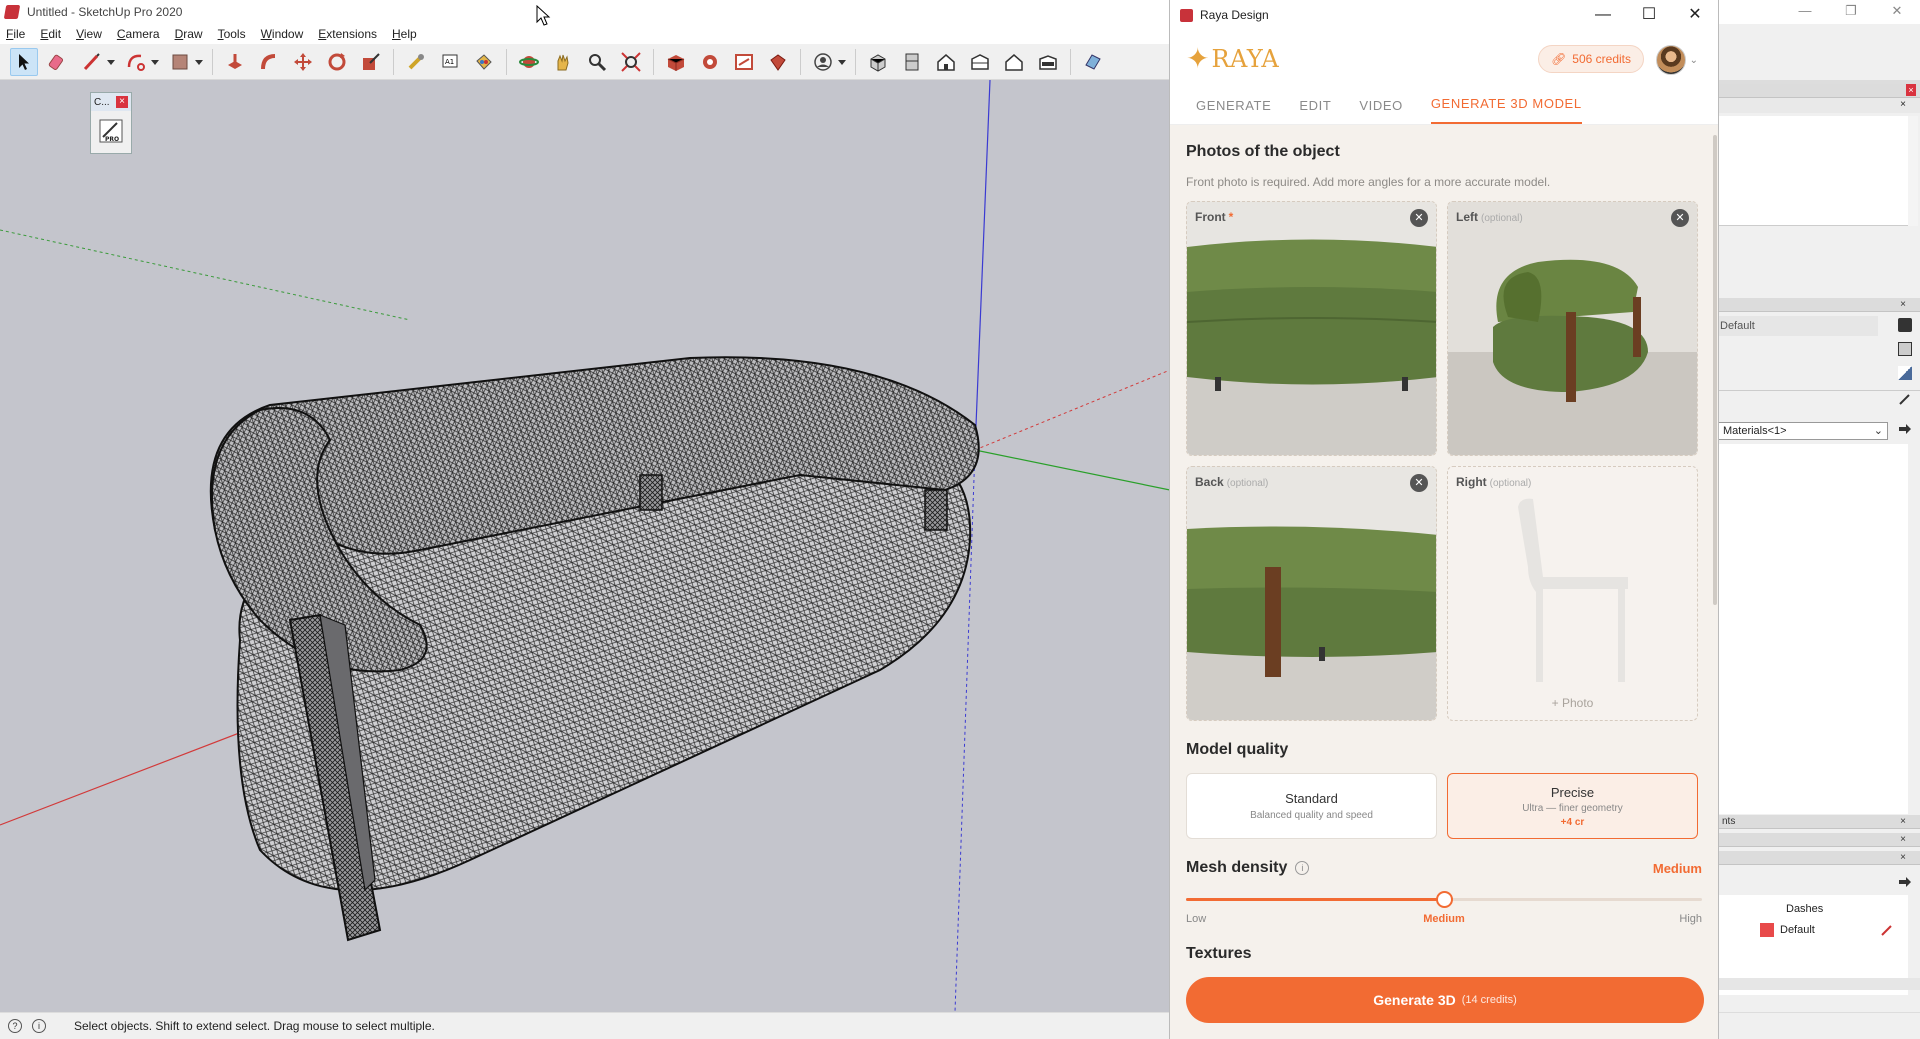  What do you see at coordinates (303, 62) in the screenshot?
I see `move-tool-icon` at bounding box center [303, 62].